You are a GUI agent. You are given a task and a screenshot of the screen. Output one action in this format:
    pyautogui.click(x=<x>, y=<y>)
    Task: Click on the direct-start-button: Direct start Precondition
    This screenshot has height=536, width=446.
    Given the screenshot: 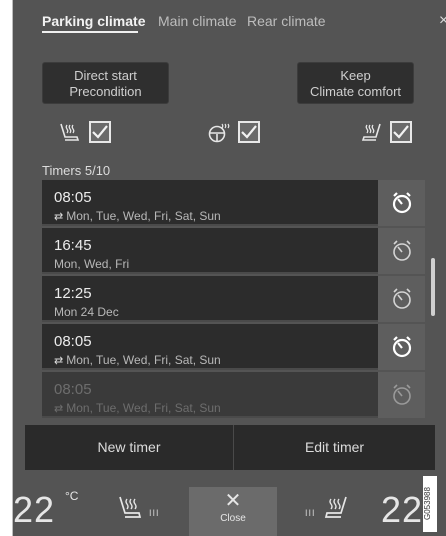 What is the action you would take?
    pyautogui.click(x=105, y=83)
    